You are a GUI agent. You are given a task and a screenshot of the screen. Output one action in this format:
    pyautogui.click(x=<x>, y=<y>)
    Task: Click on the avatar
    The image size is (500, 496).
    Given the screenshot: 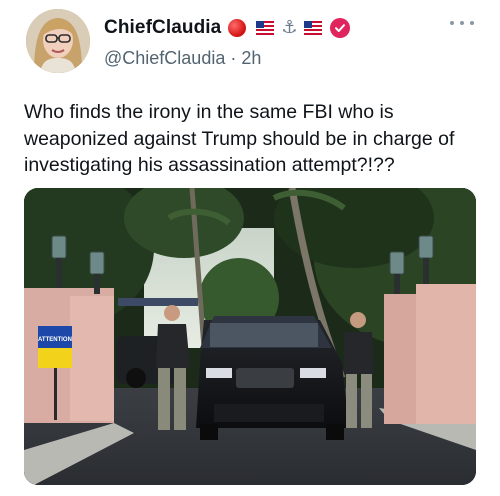 What is the action you would take?
    pyautogui.click(x=58, y=41)
    